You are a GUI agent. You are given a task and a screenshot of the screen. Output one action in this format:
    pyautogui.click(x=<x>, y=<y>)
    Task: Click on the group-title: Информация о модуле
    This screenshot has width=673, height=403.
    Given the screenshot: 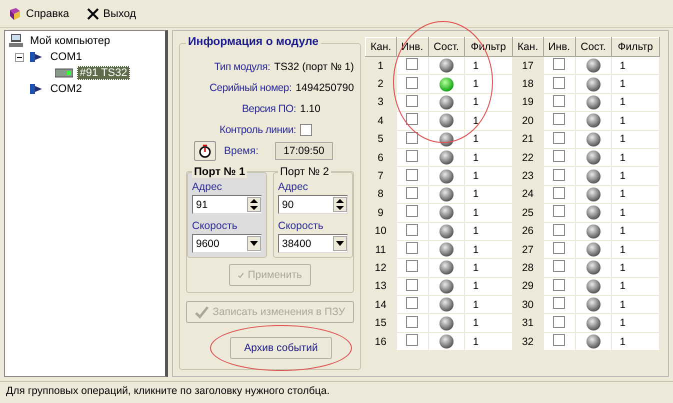 What is the action you would take?
    pyautogui.click(x=253, y=42)
    